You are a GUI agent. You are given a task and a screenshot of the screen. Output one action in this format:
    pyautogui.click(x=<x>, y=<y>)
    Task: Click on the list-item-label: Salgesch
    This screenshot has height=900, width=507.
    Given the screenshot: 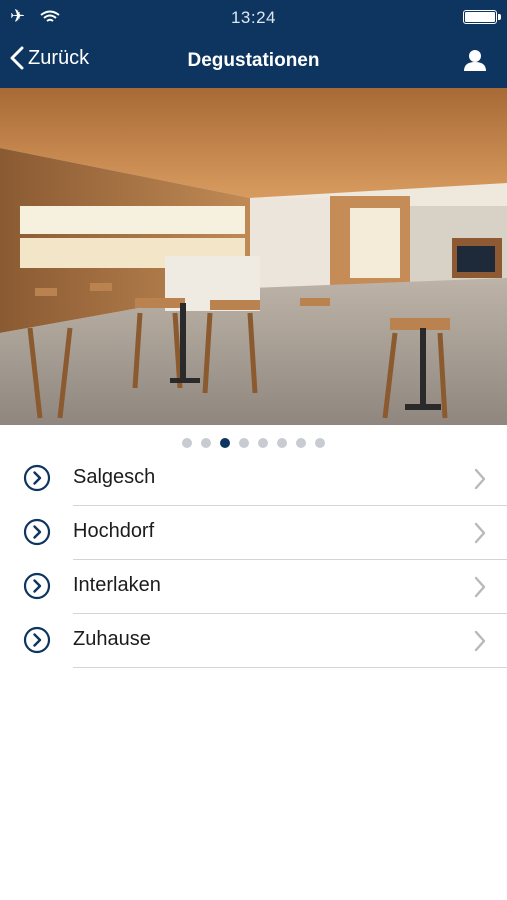 What is the action you would take?
    pyautogui.click(x=114, y=477)
    